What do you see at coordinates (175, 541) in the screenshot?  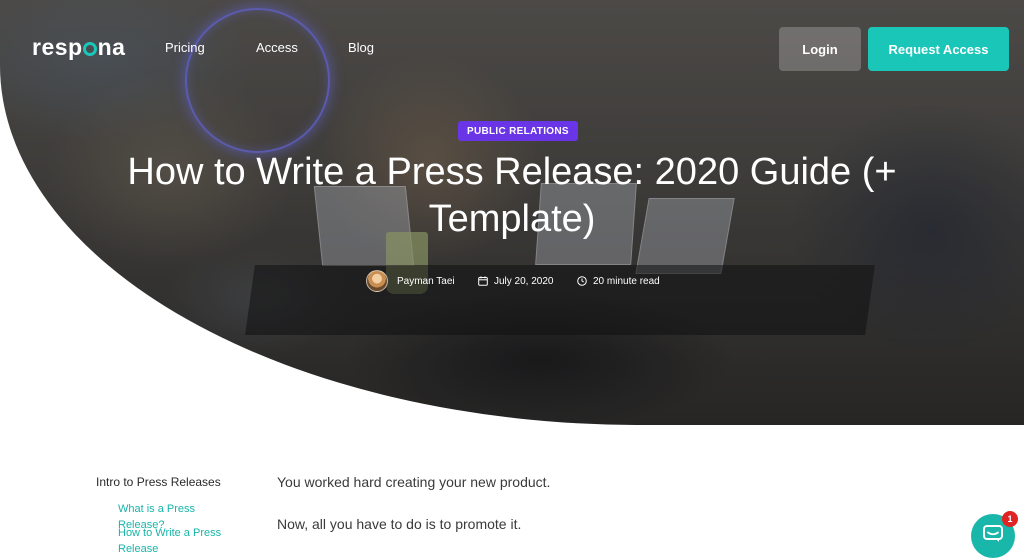 I see `toc-item: How to Write a Press Release` at bounding box center [175, 541].